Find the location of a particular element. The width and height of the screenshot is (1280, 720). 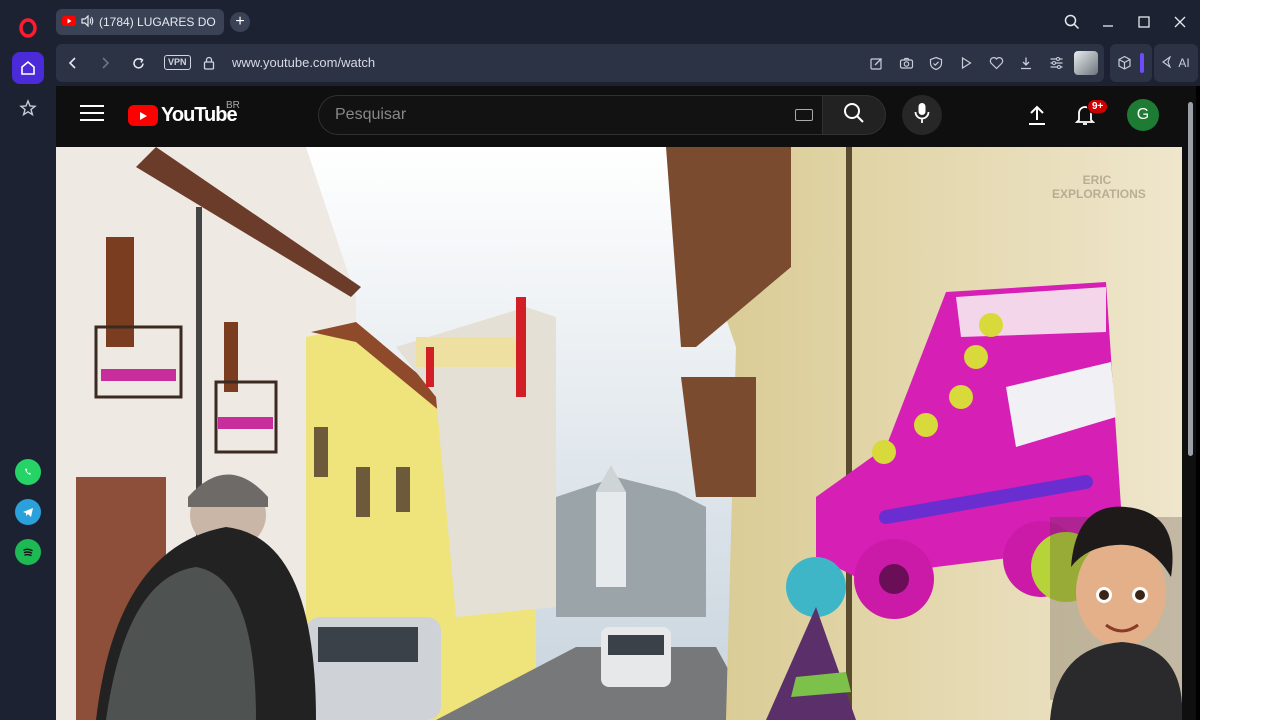

shield-icon is located at coordinates (936, 63).